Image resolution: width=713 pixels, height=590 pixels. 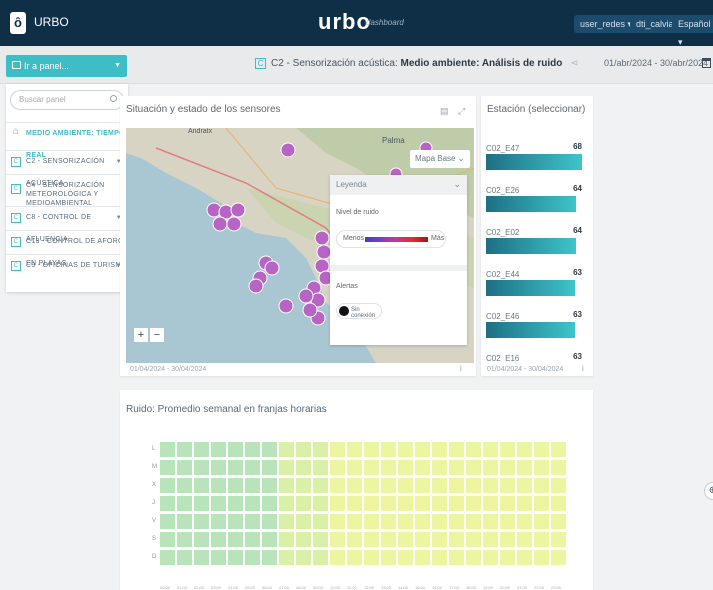 What do you see at coordinates (444, 111) in the screenshot?
I see `download-icon: ▤` at bounding box center [444, 111].